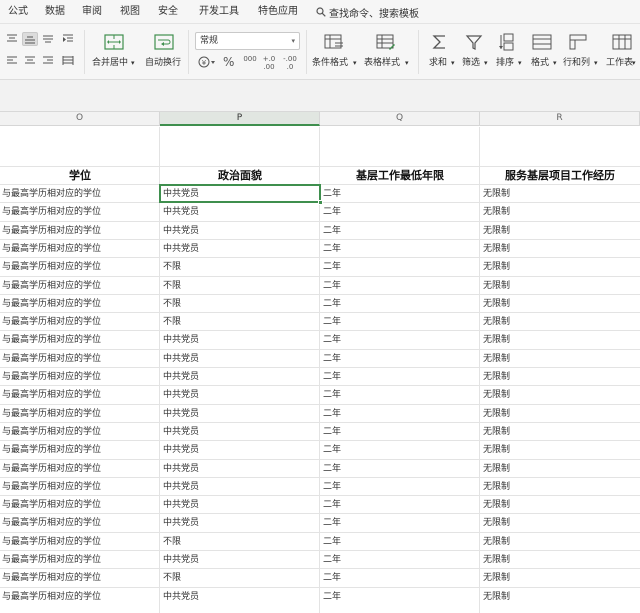 The height and width of the screenshot is (613, 640). What do you see at coordinates (407, 63) in the screenshot?
I see `table-style-arrow: ▾` at bounding box center [407, 63].